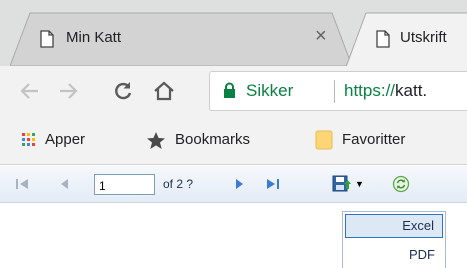 The height and width of the screenshot is (268, 467). I want to click on url-scheme: https://, so click(370, 90).